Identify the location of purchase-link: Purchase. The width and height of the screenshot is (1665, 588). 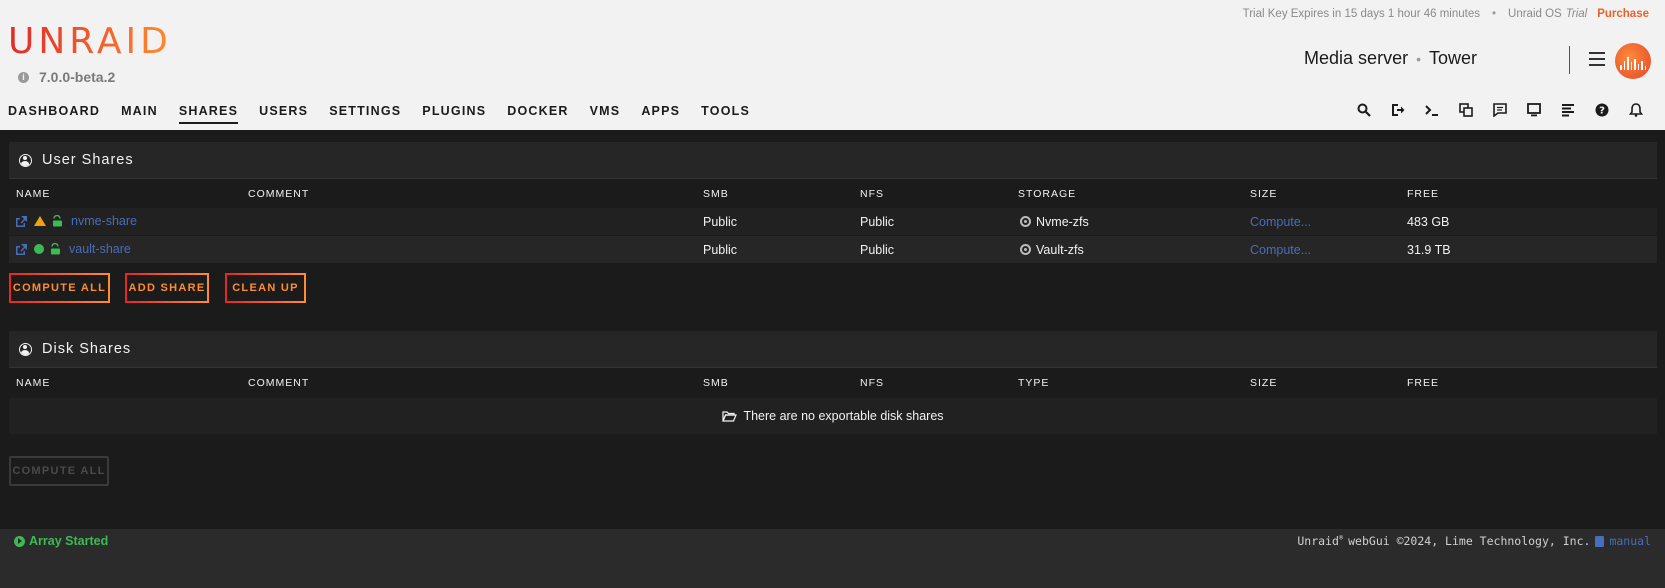
(1623, 14).